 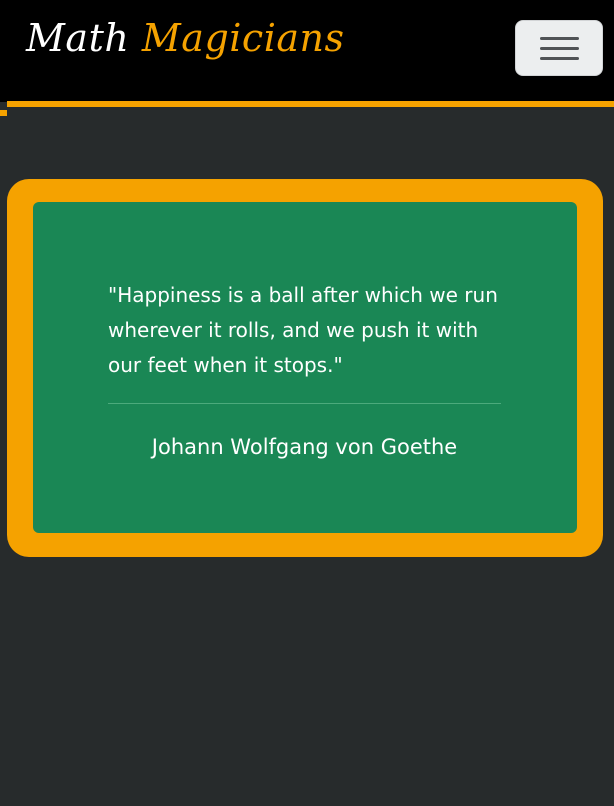 What do you see at coordinates (559, 38) in the screenshot?
I see `hamburger-menu-icon` at bounding box center [559, 38].